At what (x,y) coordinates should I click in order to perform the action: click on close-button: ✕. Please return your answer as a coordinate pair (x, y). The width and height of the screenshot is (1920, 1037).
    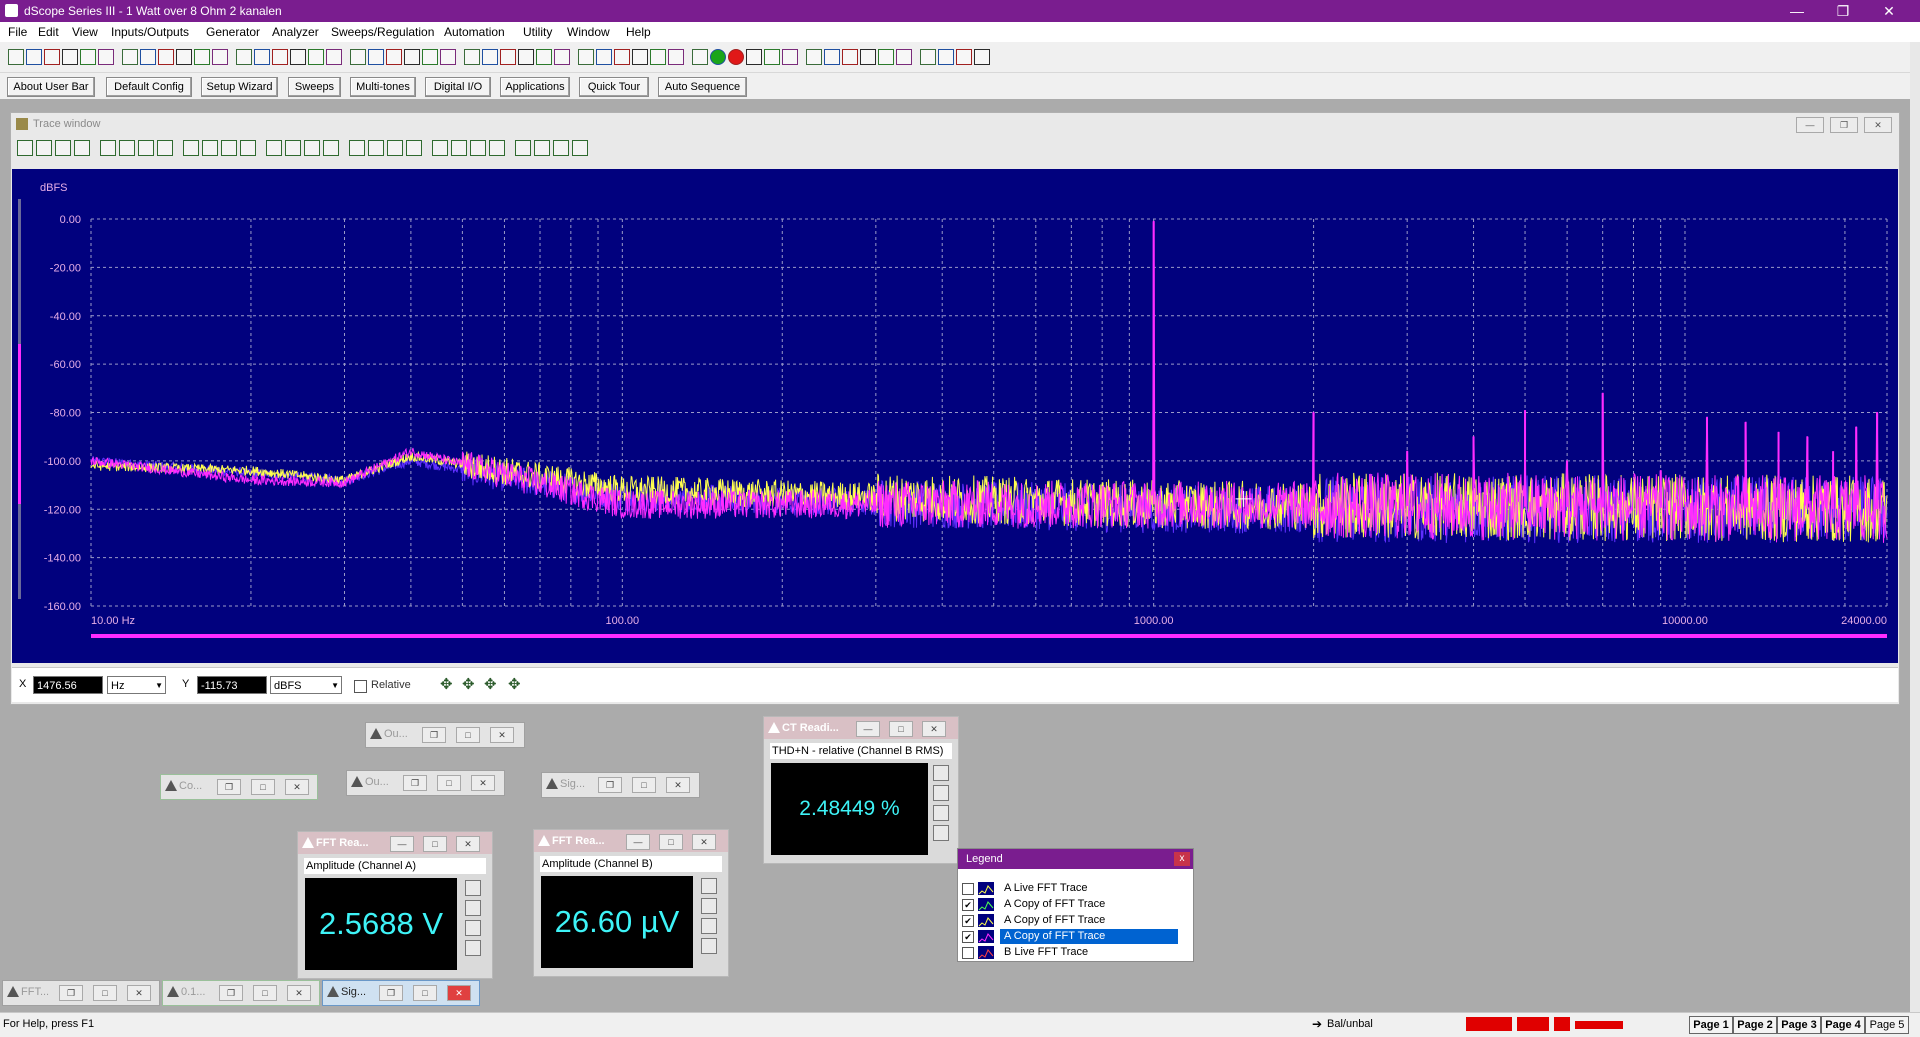
    Looking at the image, I should click on (1889, 11).